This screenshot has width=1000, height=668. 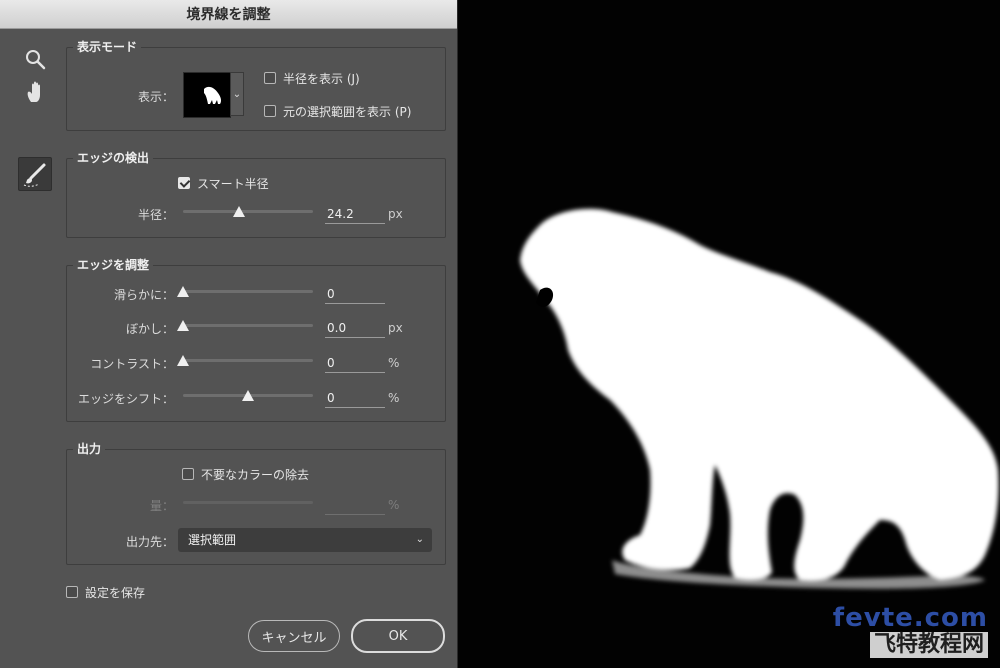 I want to click on contrast-slider-track, so click(x=248, y=360).